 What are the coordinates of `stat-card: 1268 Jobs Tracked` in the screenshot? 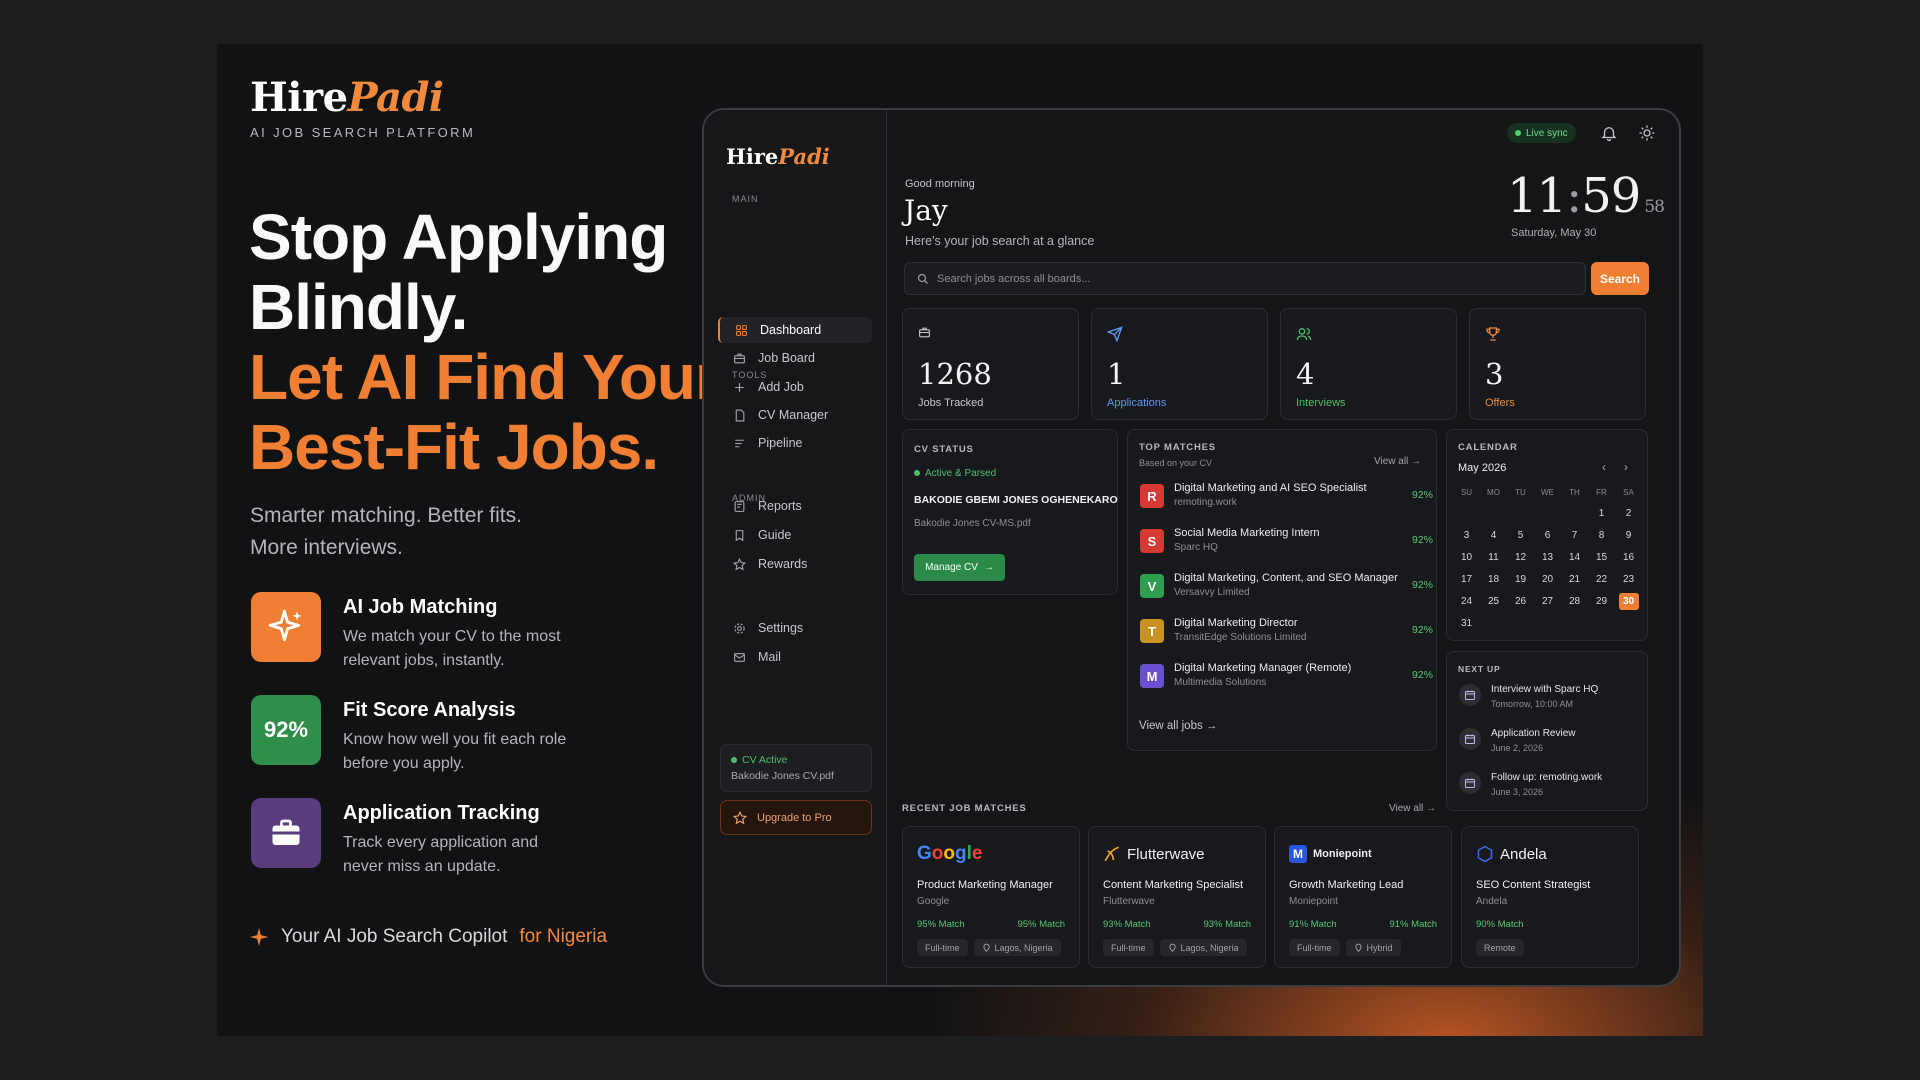 It's located at (990, 364).